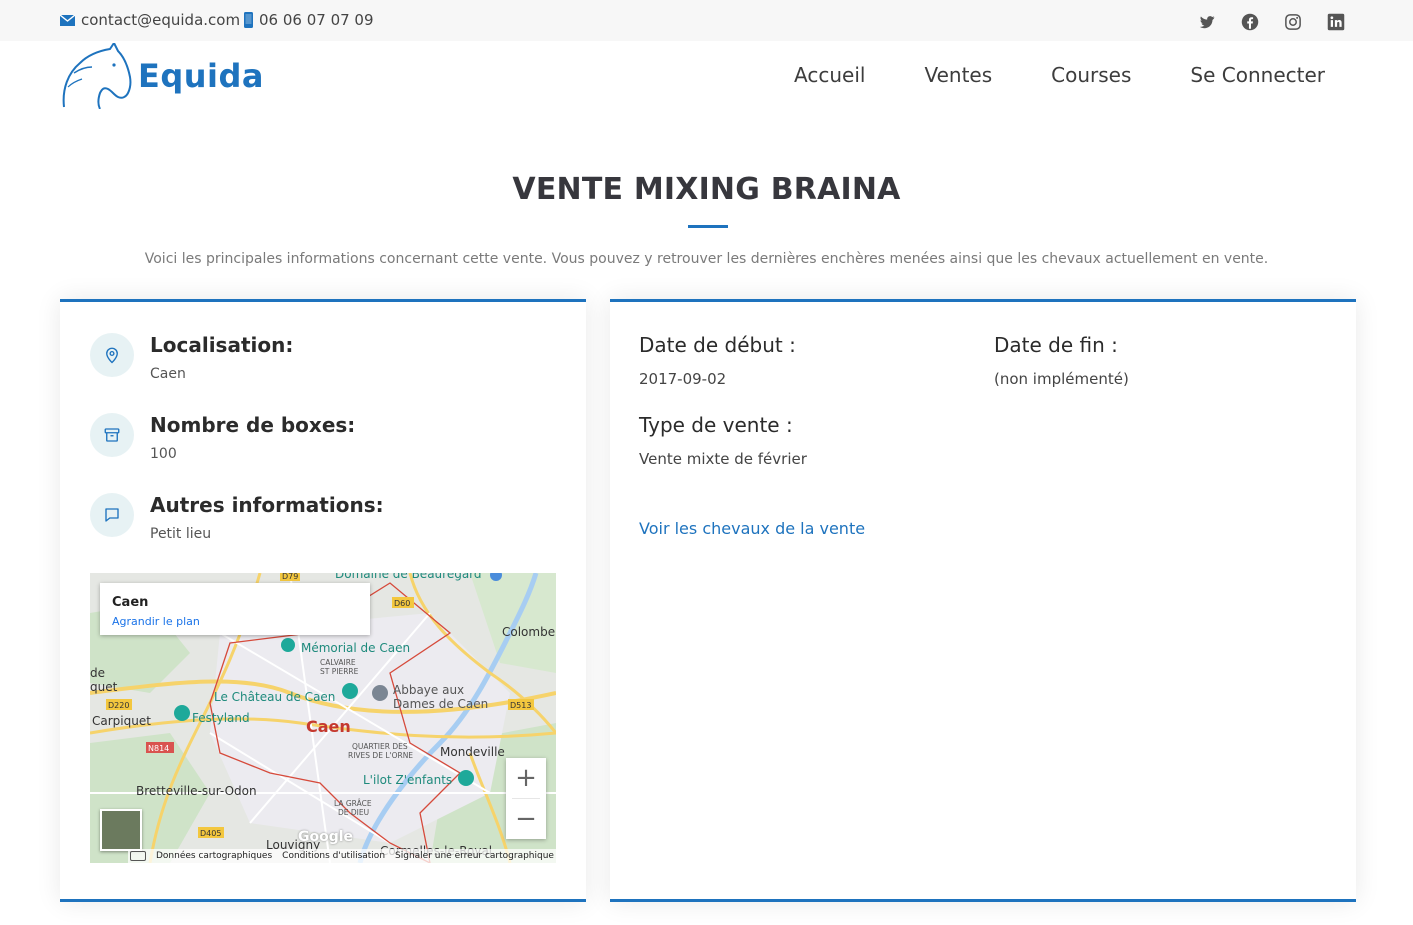 This screenshot has width=1413, height=925. What do you see at coordinates (1091, 75) in the screenshot?
I see `nav-courses: Courses` at bounding box center [1091, 75].